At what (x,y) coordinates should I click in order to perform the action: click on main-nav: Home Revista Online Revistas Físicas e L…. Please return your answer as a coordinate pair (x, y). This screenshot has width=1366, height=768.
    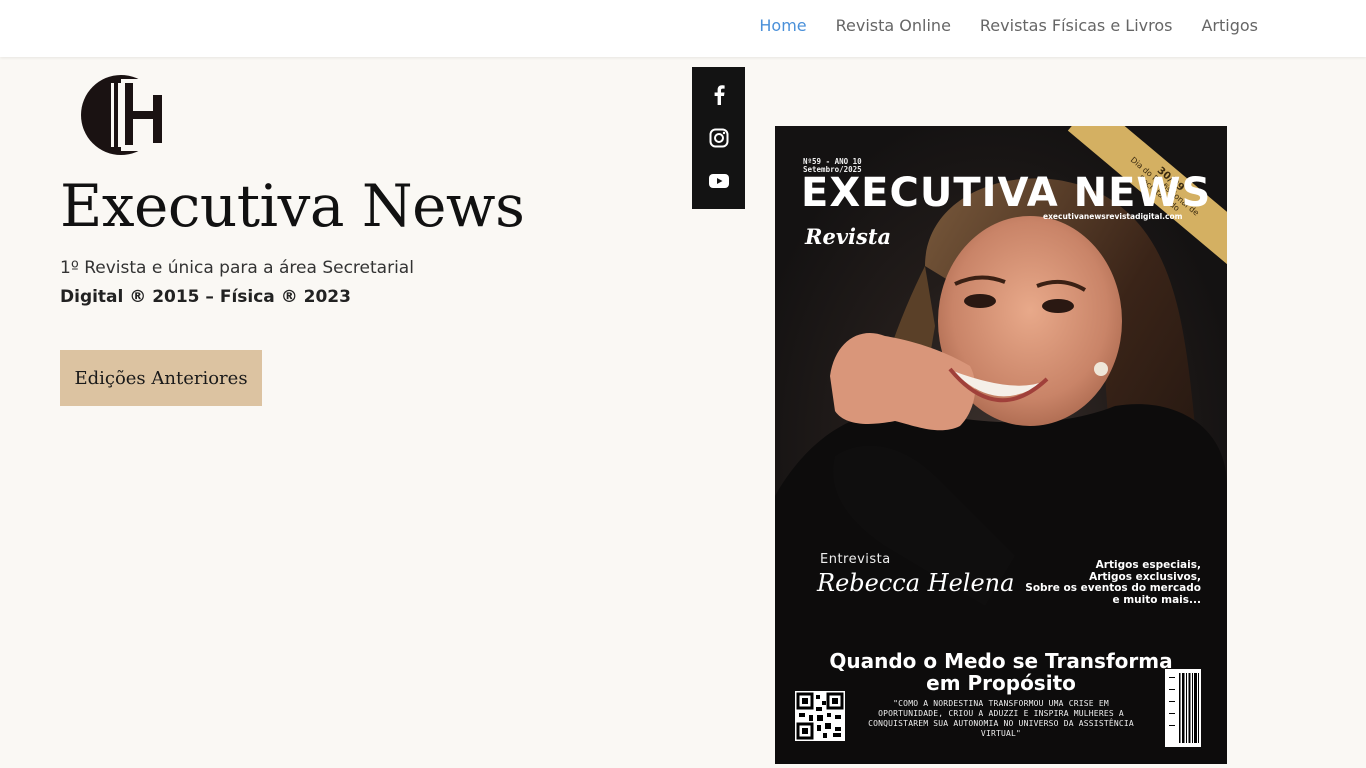
    Looking at the image, I should click on (1008, 26).